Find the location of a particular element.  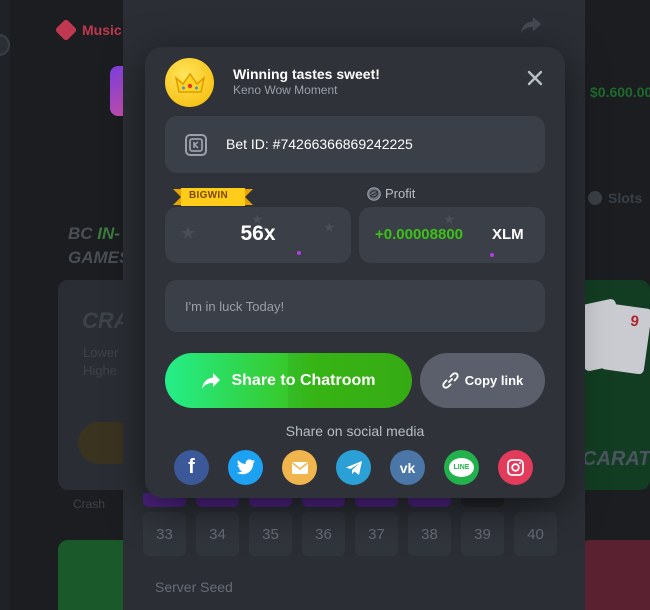

slots-icon is located at coordinates (595, 198).